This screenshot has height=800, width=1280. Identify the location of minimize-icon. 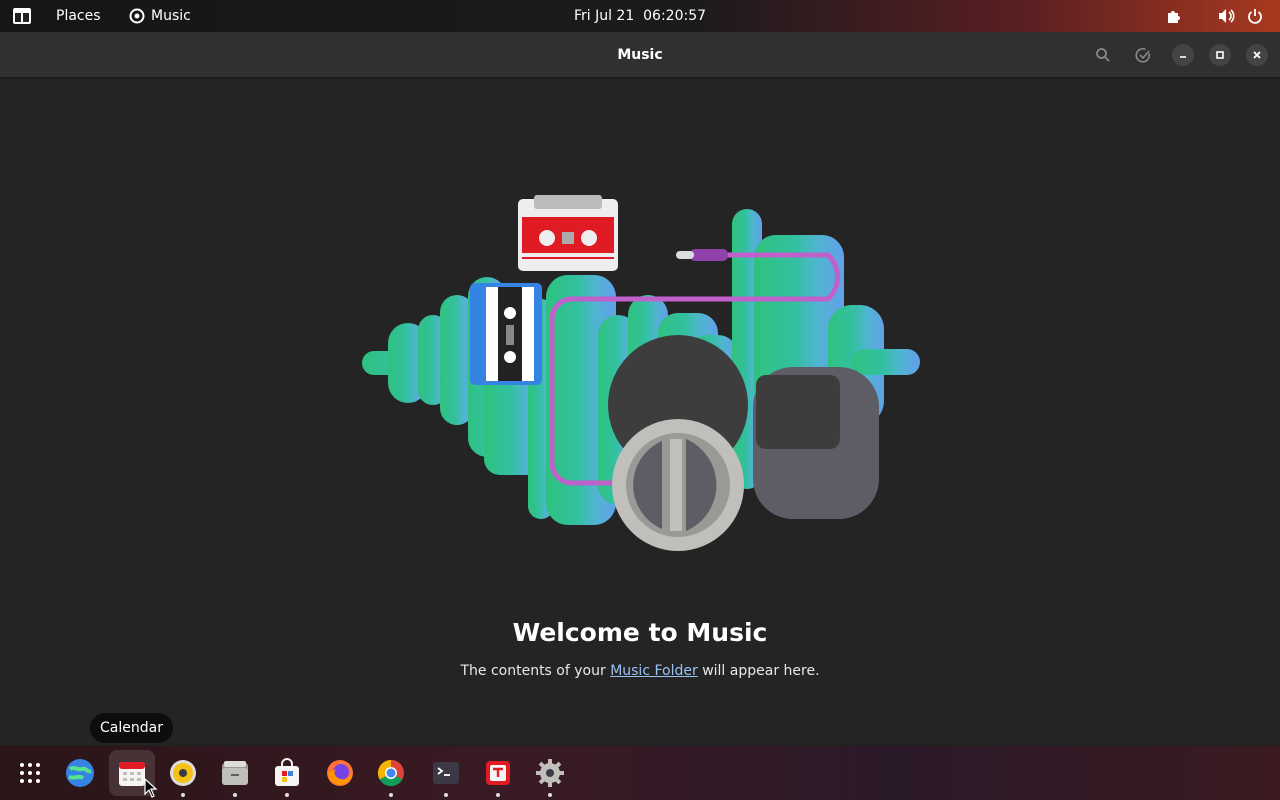
(1183, 57).